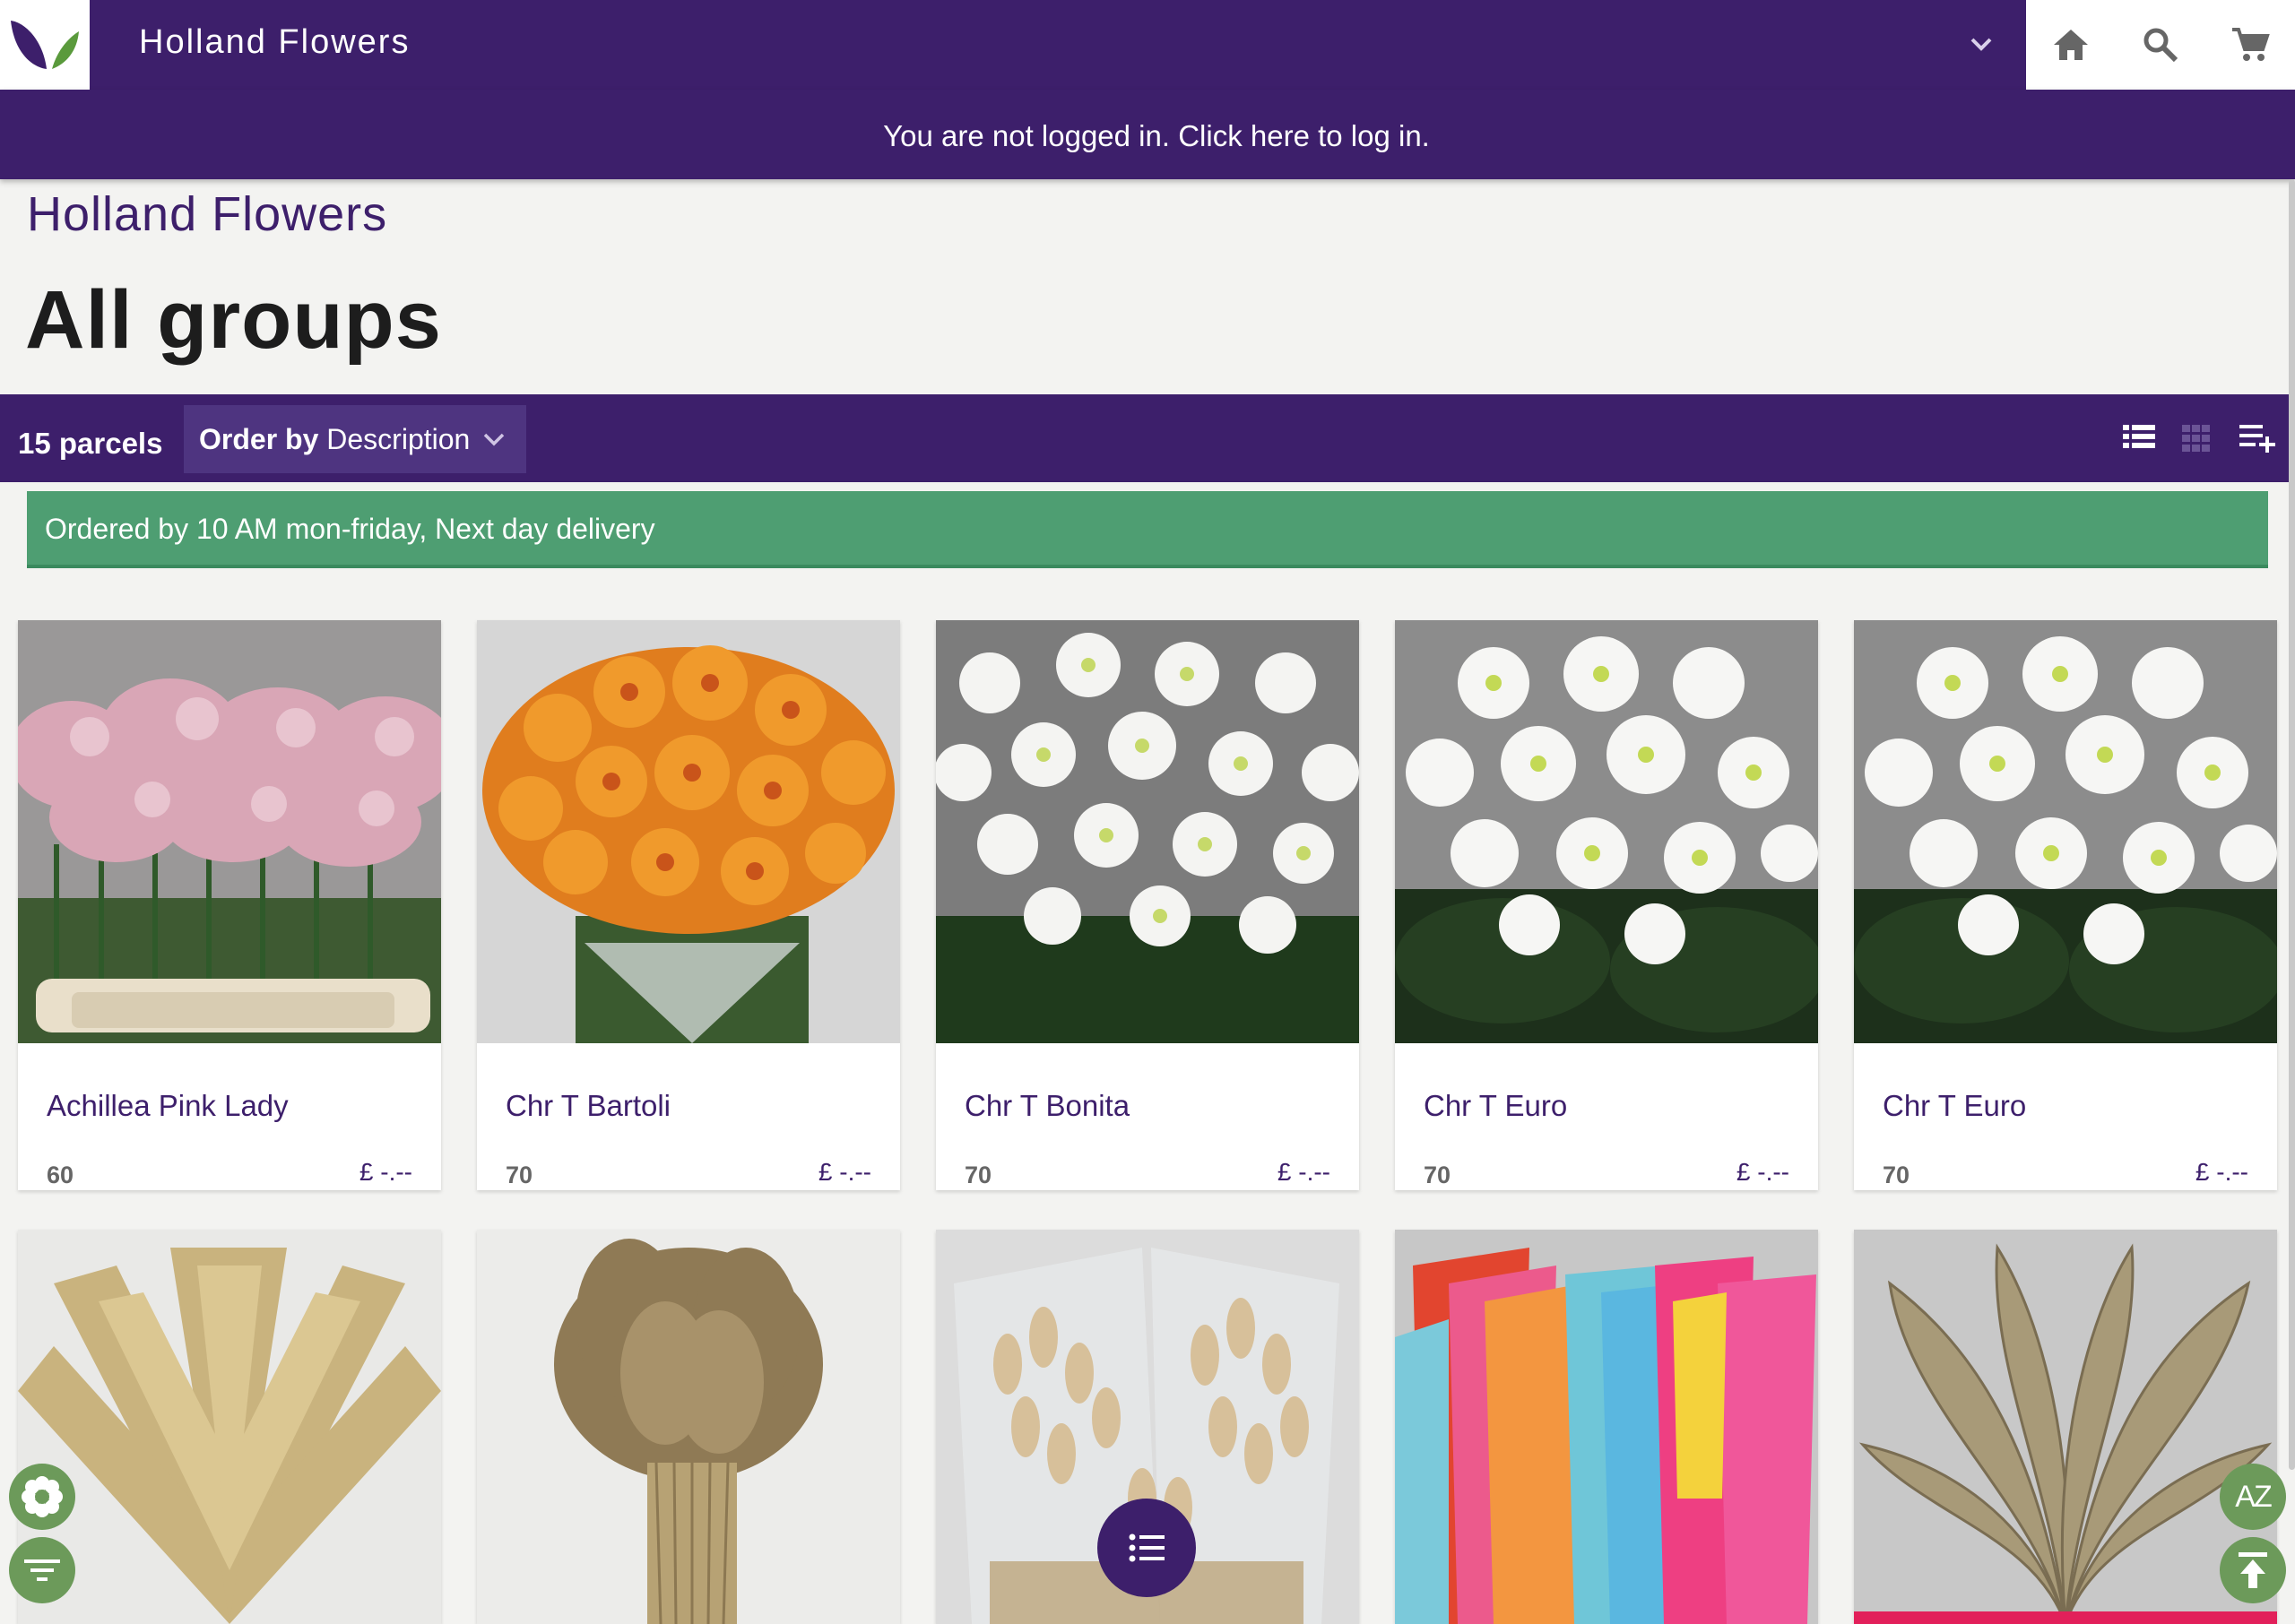 Image resolution: width=2295 pixels, height=1624 pixels. What do you see at coordinates (398, 439) in the screenshot?
I see `order-by-value: Description` at bounding box center [398, 439].